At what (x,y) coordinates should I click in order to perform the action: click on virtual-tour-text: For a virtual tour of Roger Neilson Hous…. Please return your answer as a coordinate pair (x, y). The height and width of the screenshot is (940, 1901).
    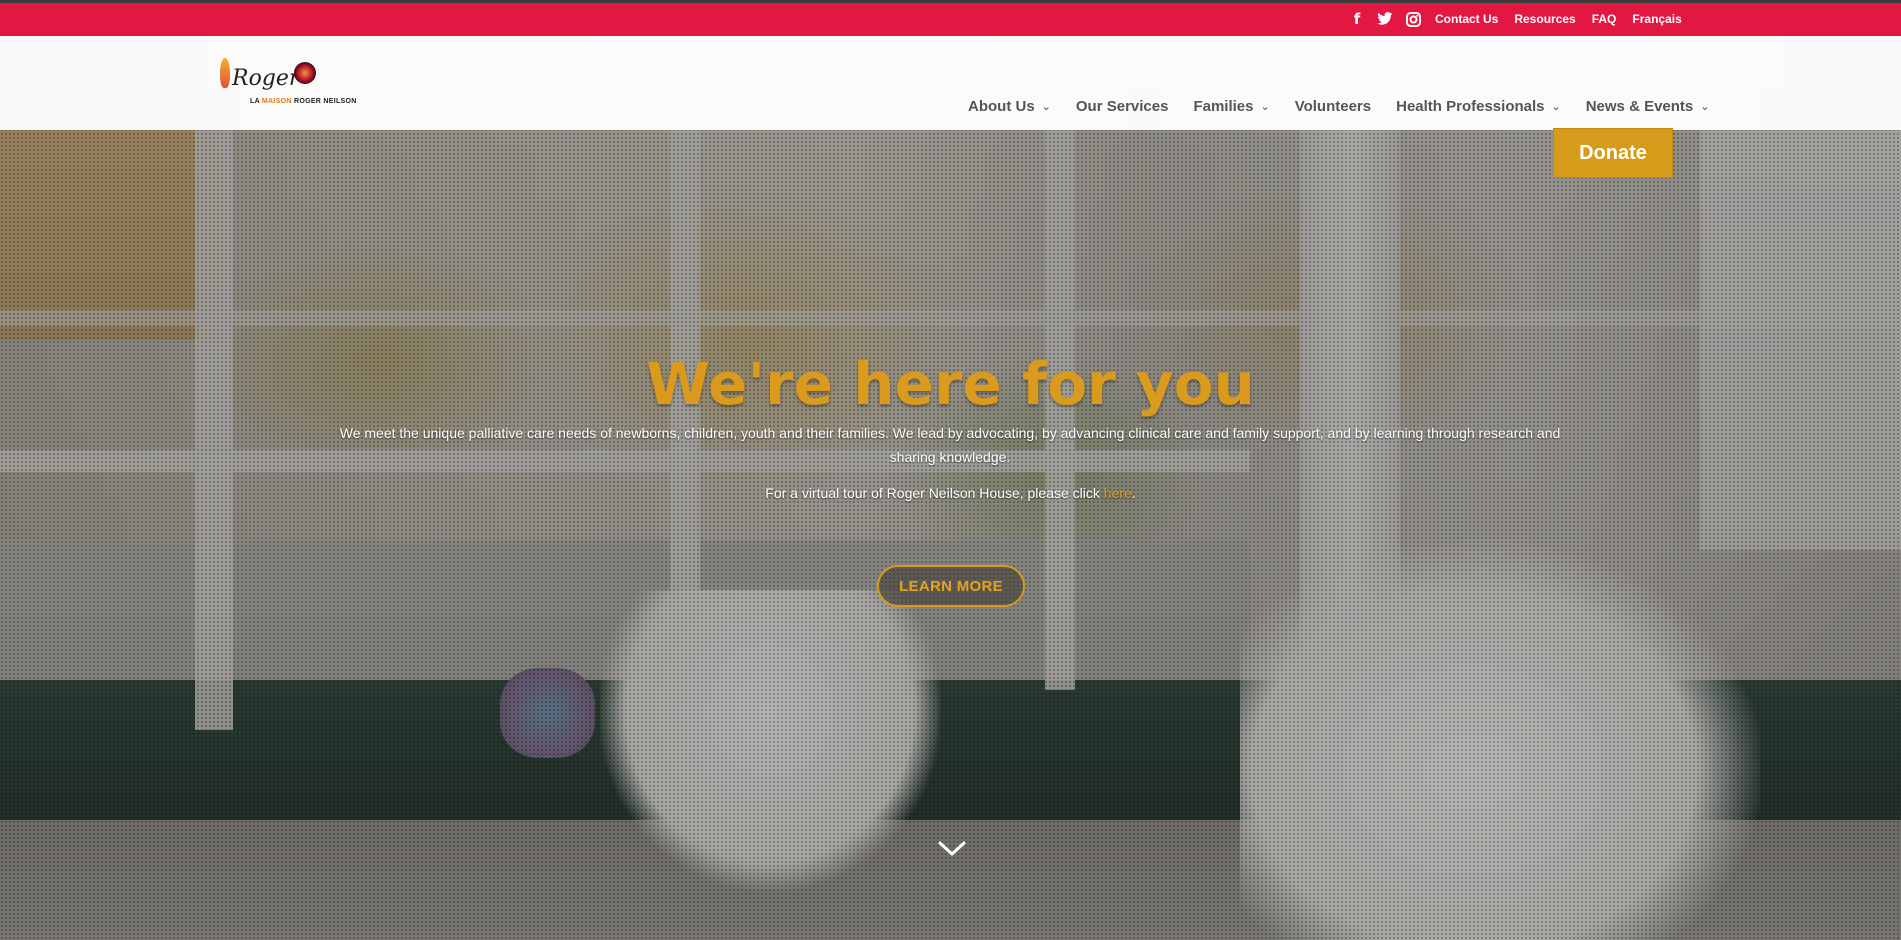
    Looking at the image, I should click on (950, 493).